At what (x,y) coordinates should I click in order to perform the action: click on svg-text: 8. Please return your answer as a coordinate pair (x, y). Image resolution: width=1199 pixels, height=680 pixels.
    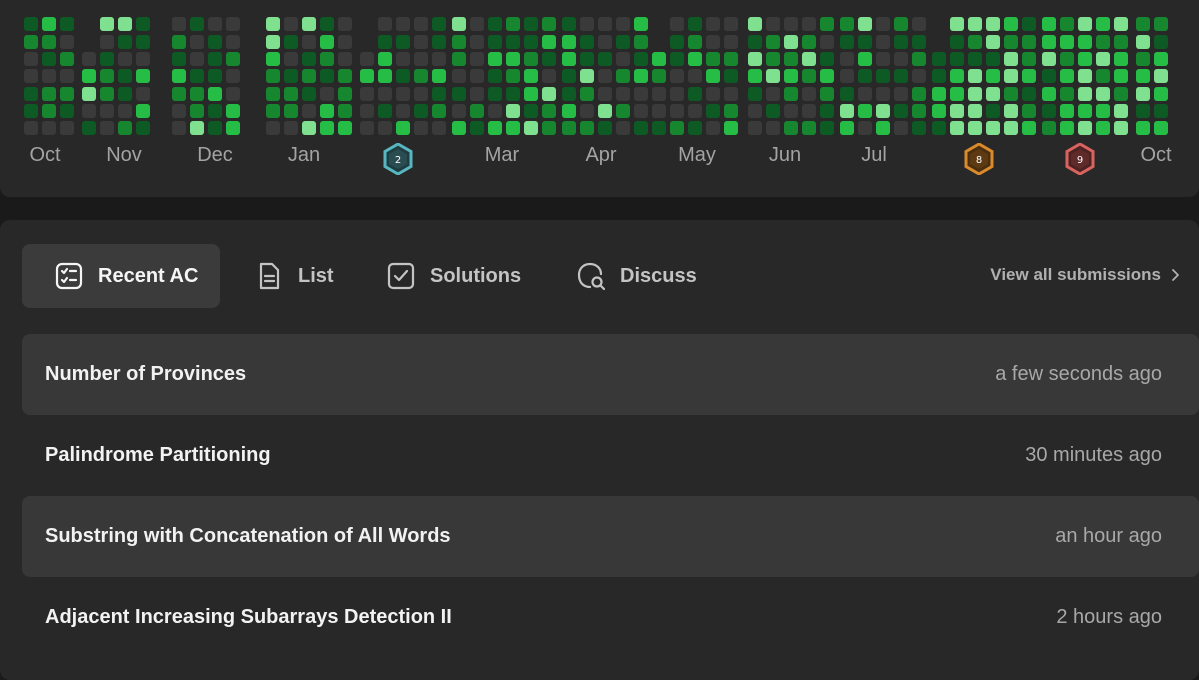
    Looking at the image, I should click on (979, 160).